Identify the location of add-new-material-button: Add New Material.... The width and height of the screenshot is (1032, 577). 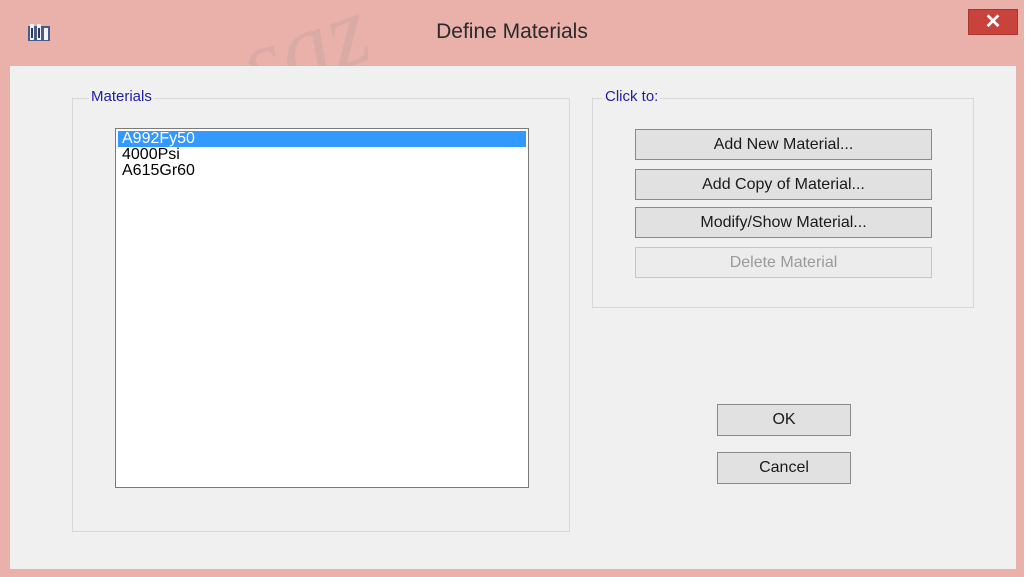
(783, 144).